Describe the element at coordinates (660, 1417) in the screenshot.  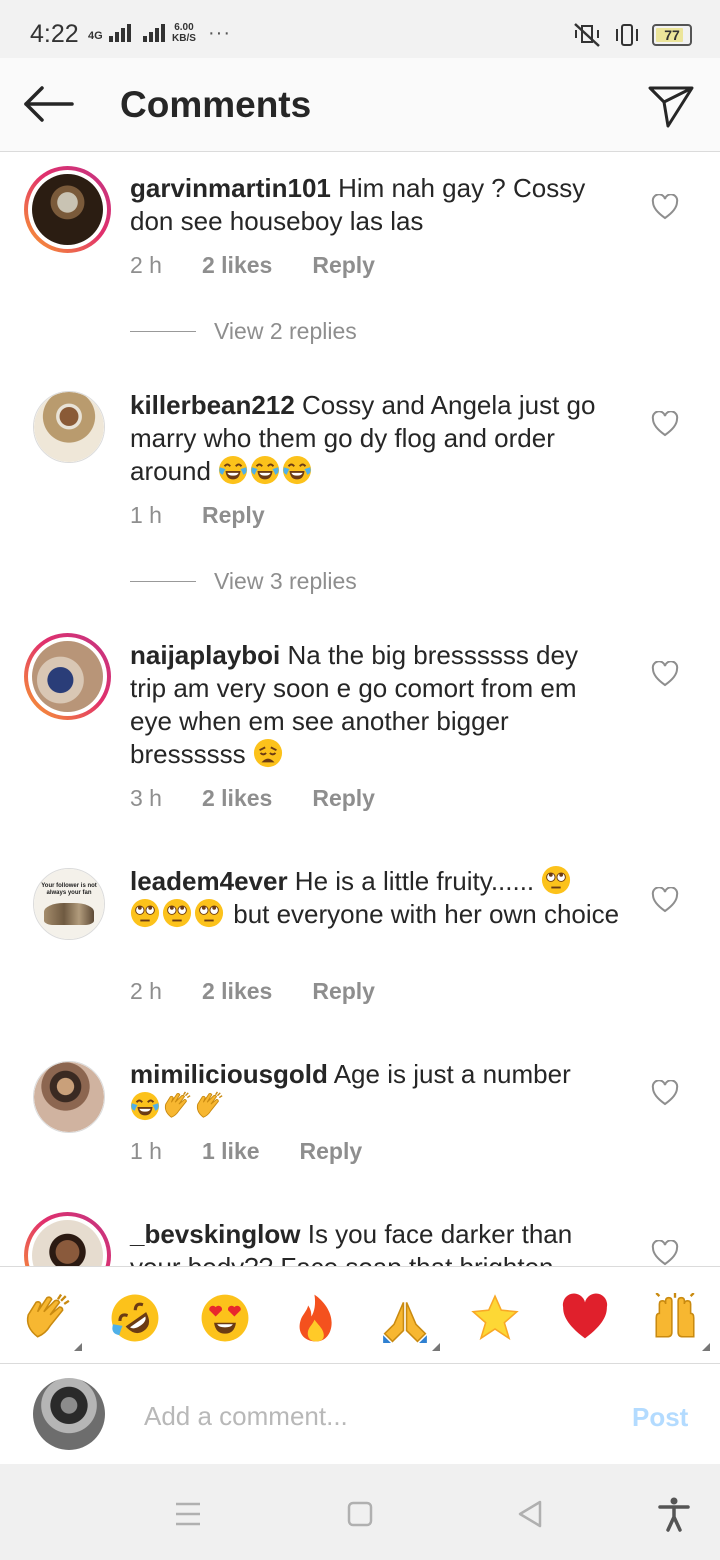
I see `post-button: Post` at that location.